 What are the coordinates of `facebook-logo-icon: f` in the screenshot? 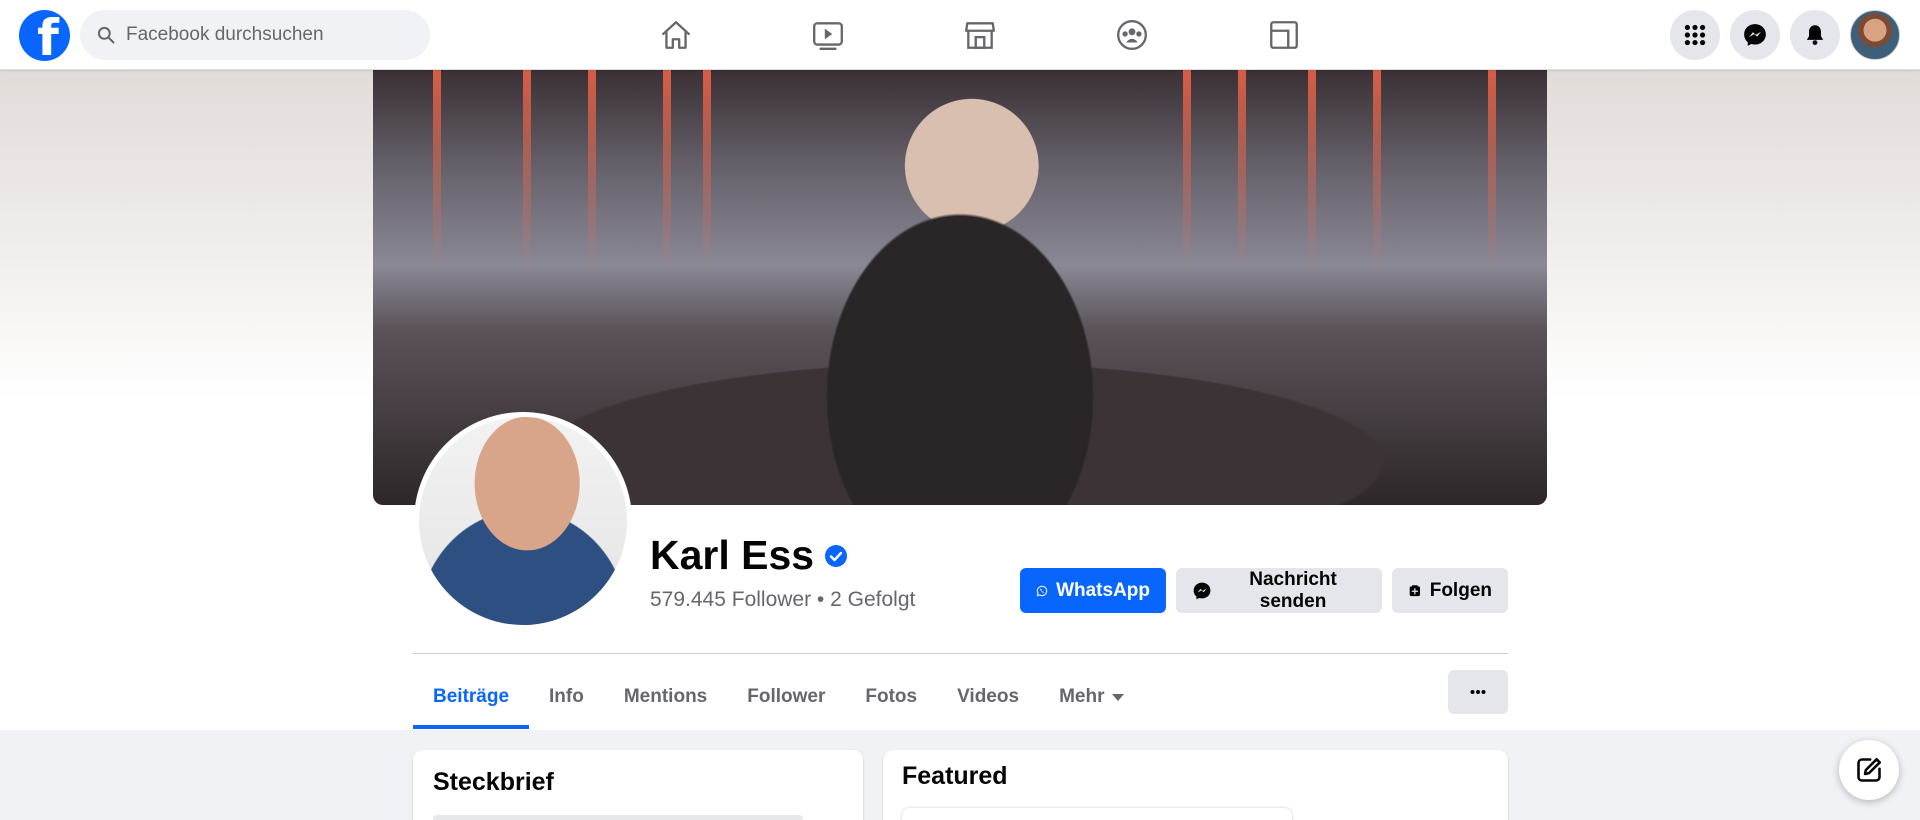 It's located at (44, 35).